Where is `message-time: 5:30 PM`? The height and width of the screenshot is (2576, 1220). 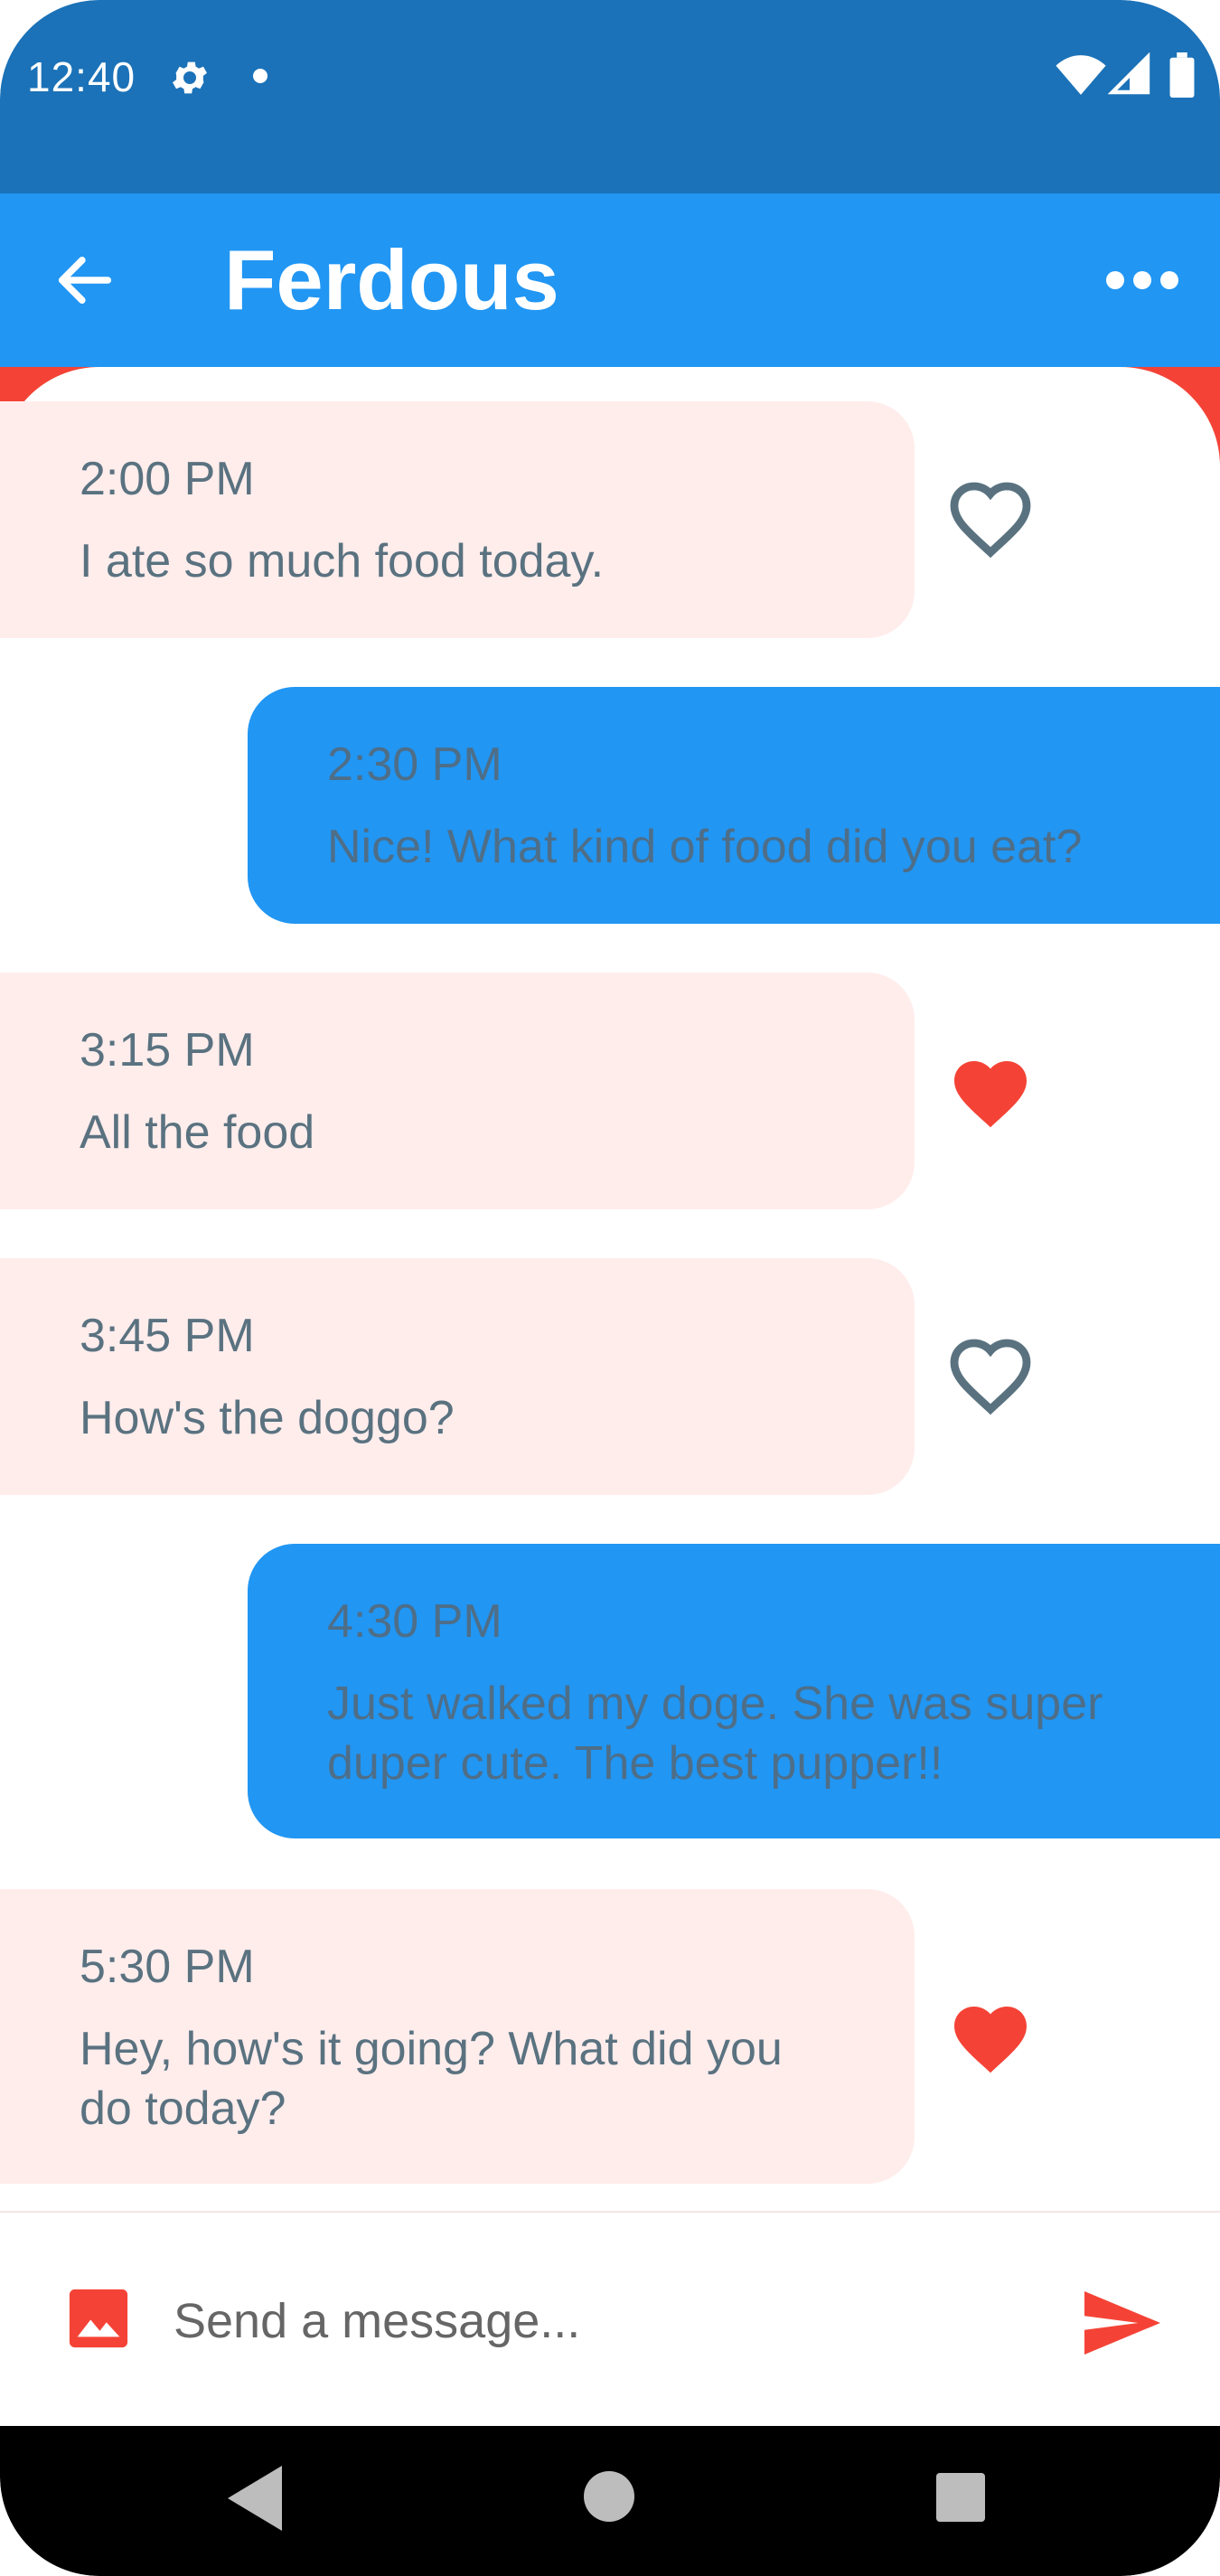
message-time: 5:30 PM is located at coordinates (167, 1967).